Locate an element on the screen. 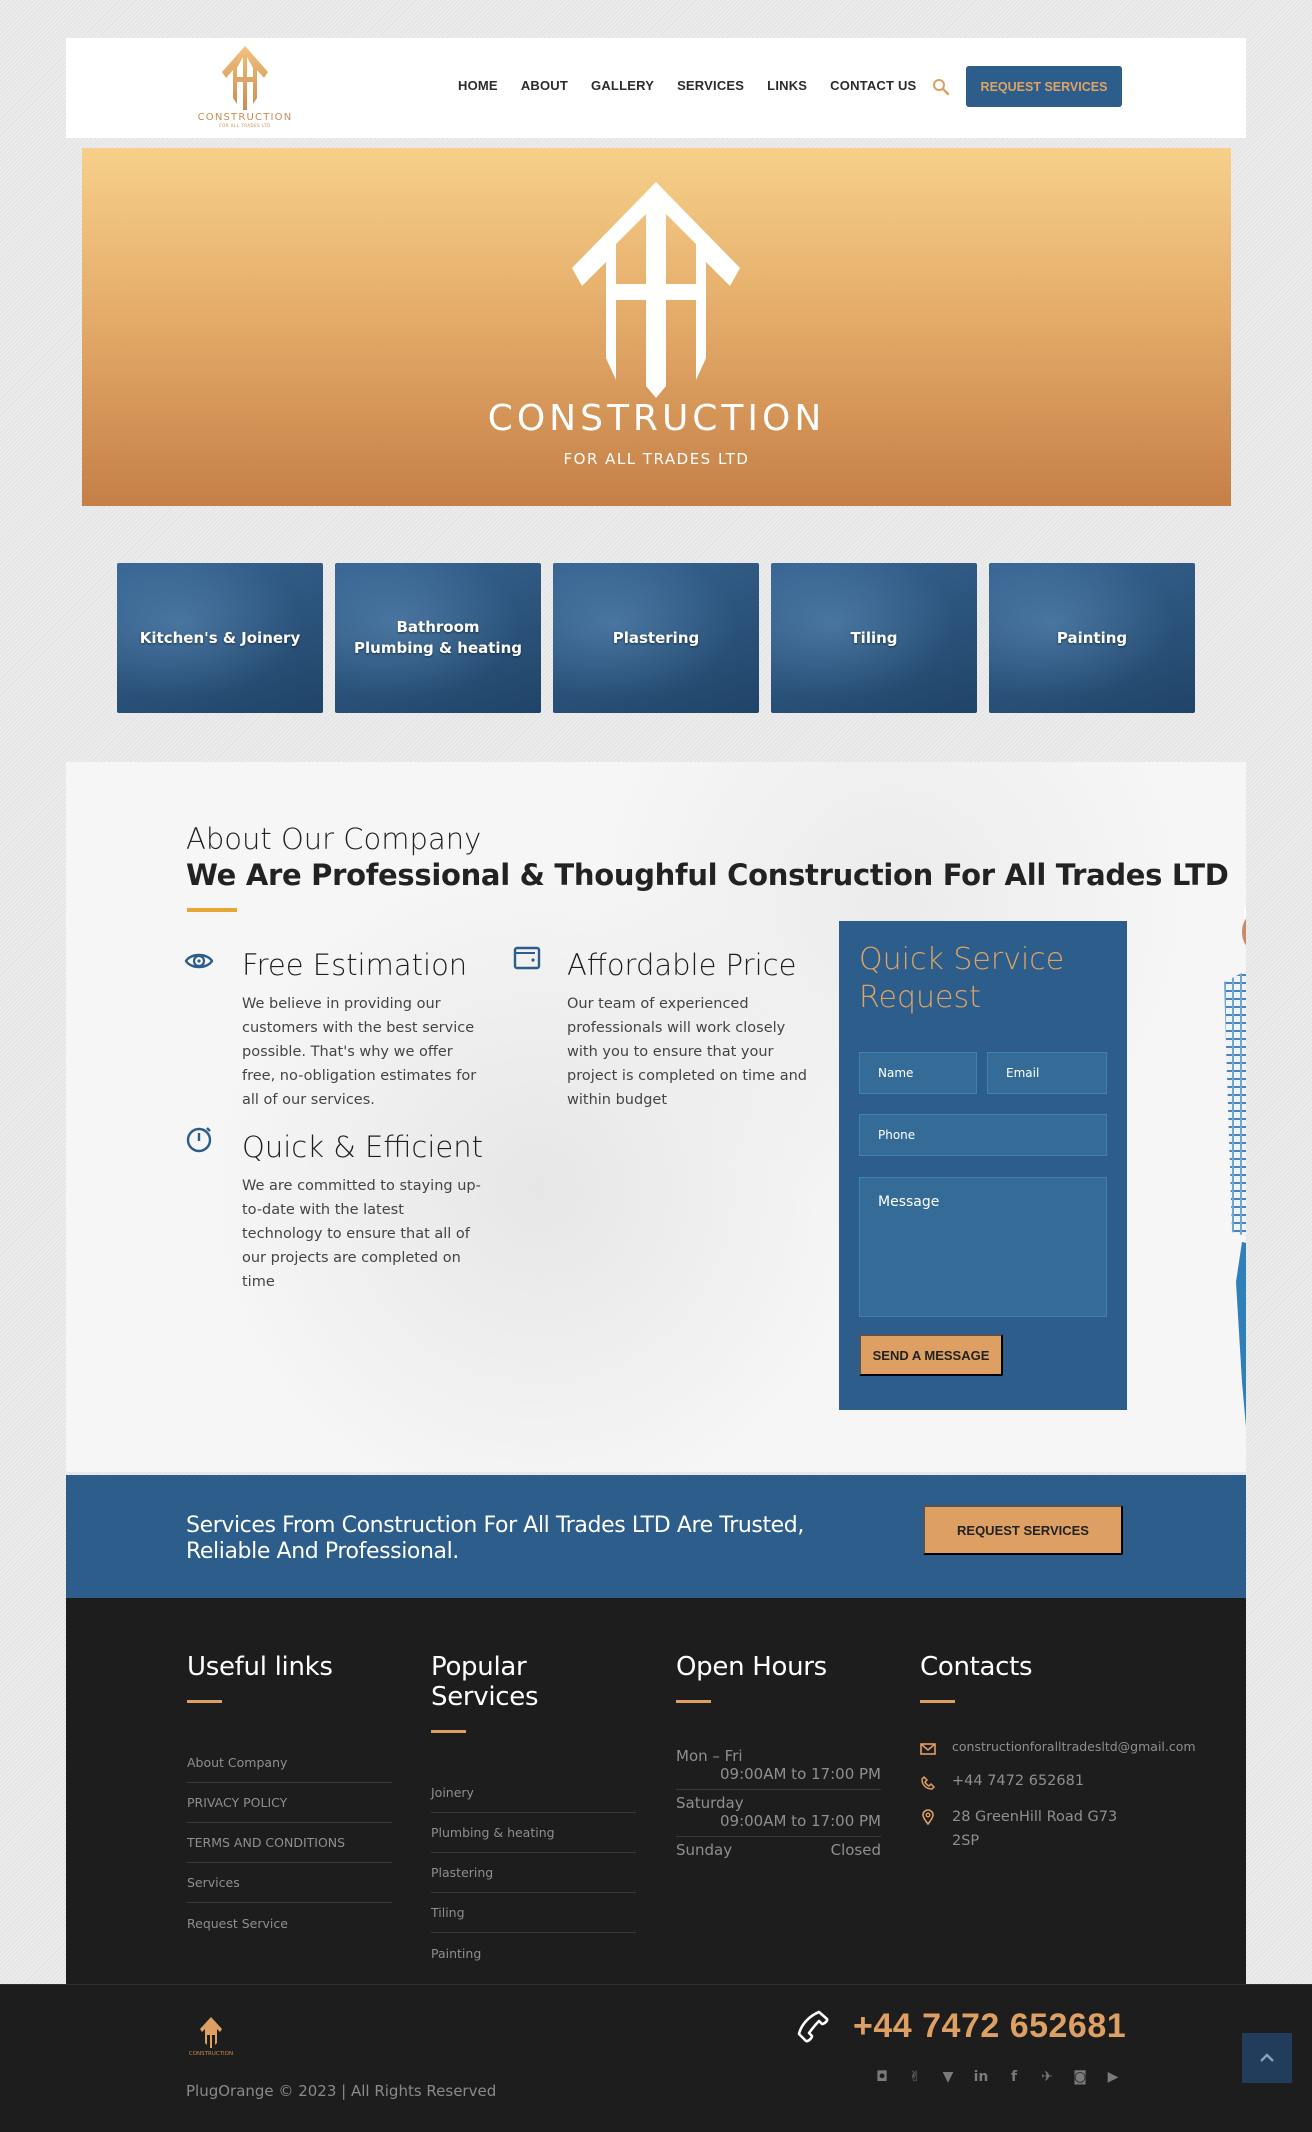 This screenshot has height=2132, width=1312. tile-label: Painting is located at coordinates (1092, 637).